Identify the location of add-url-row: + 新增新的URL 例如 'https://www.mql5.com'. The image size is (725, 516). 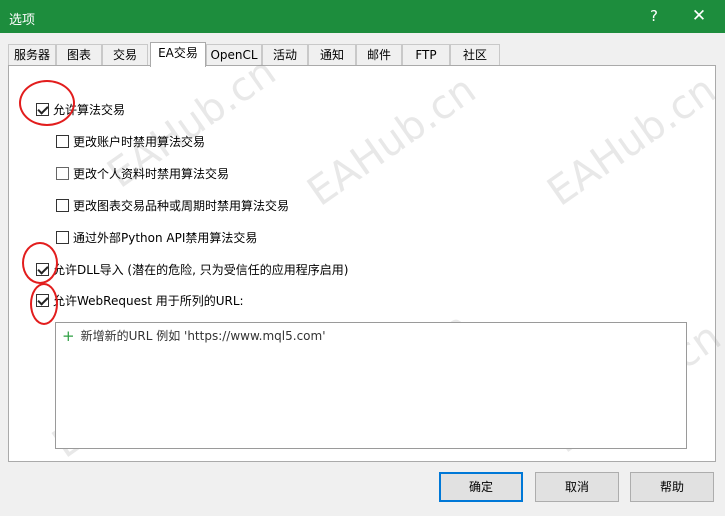
(194, 335).